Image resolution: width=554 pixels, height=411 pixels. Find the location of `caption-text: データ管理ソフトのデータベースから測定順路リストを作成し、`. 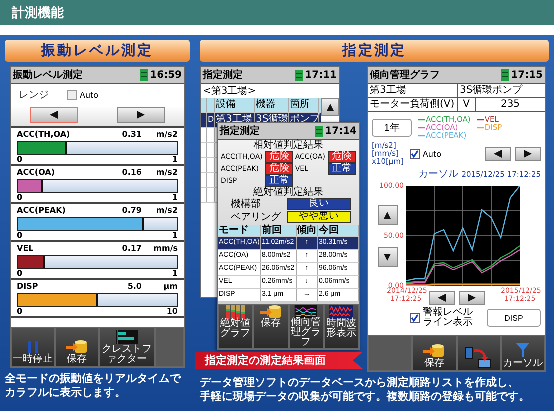

caption-text: データ管理ソフトのデータベースから測定順路リストを作成し、 is located at coordinates (360, 383).